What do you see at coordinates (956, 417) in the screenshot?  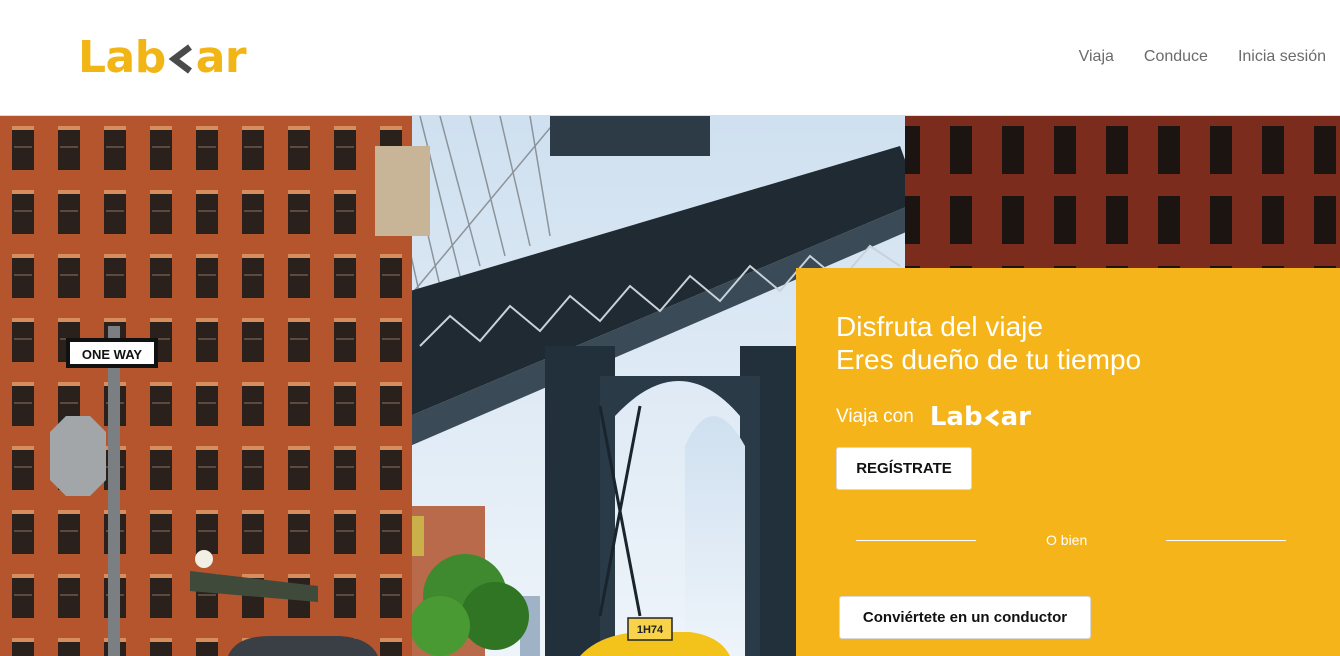 I see `logo-small-text-lab: Lab` at bounding box center [956, 417].